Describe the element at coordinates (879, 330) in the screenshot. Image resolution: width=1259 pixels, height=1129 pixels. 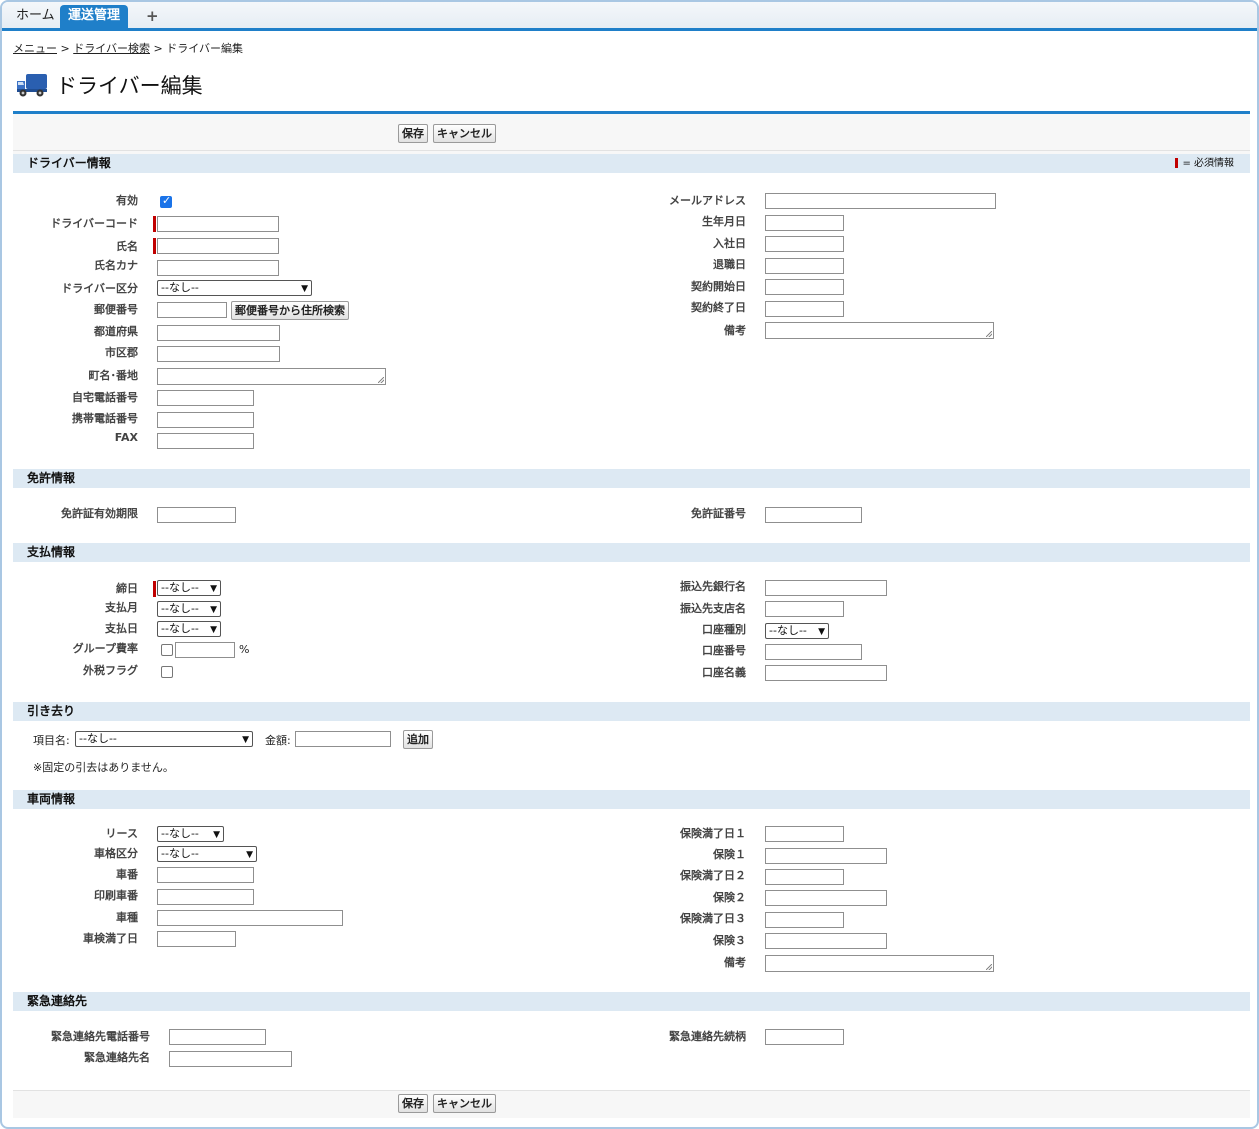
I see `note-textarea` at that location.